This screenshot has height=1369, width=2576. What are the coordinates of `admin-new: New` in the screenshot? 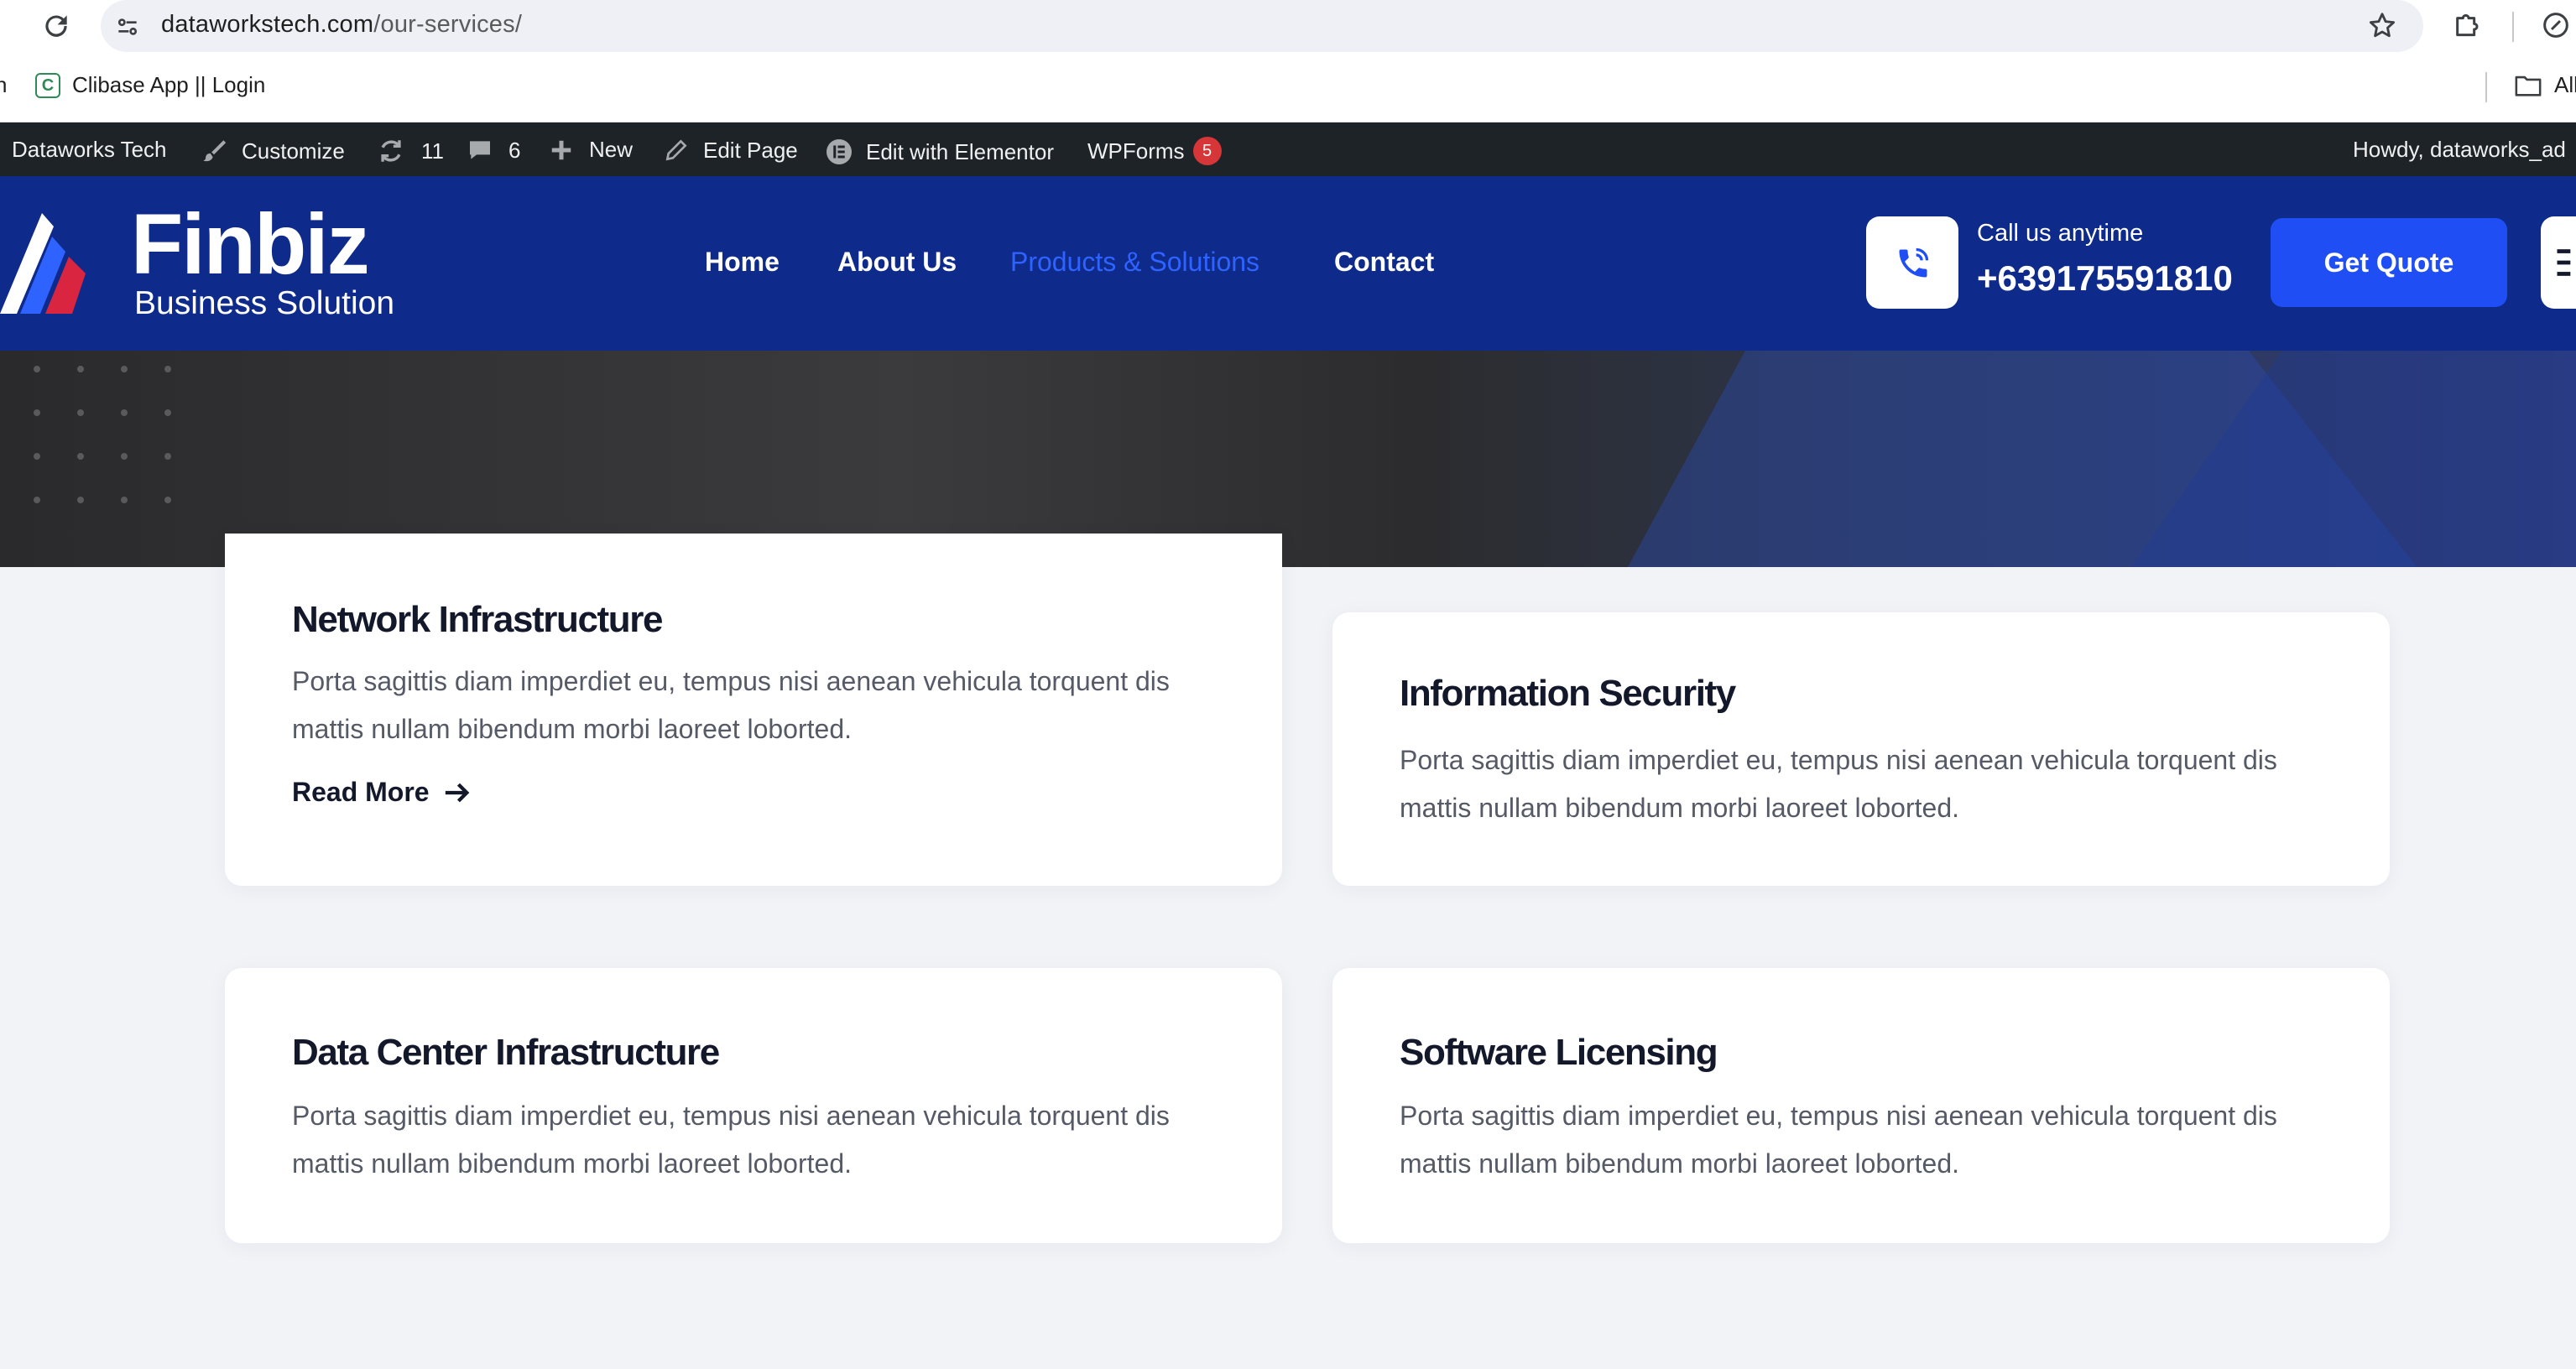 It's located at (591, 150).